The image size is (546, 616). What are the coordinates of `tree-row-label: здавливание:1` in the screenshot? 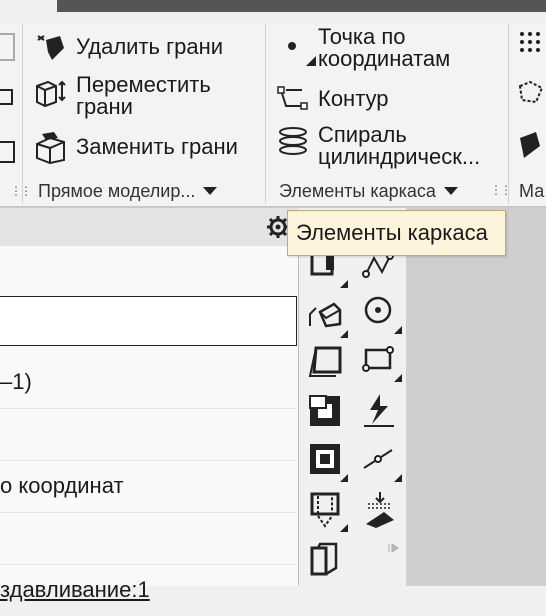 It's located at (75, 589).